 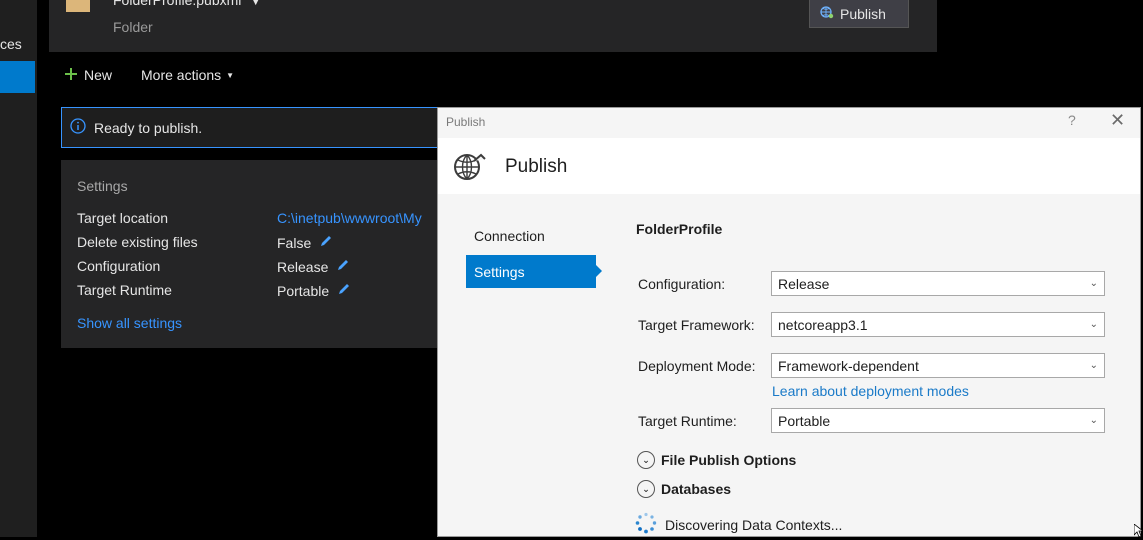 I want to click on setting-value-configuration: Release, so click(x=313, y=266).